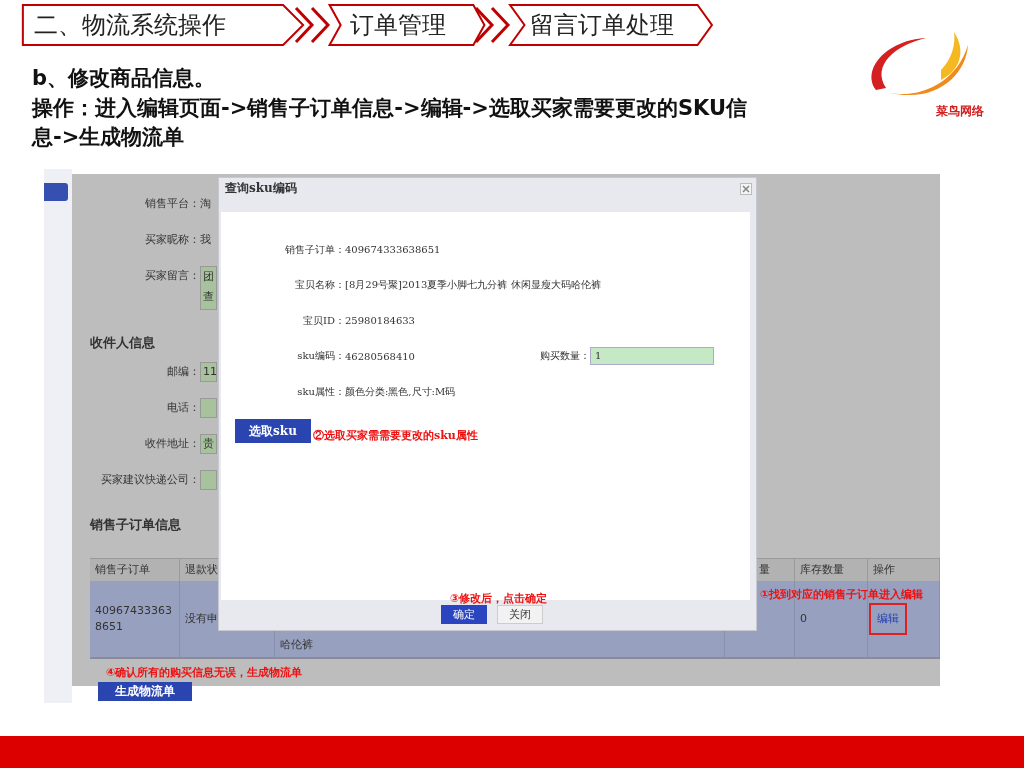 Image resolution: width=1024 pixels, height=768 pixels. I want to click on breadcrumb-item: 订单管理, so click(407, 25).